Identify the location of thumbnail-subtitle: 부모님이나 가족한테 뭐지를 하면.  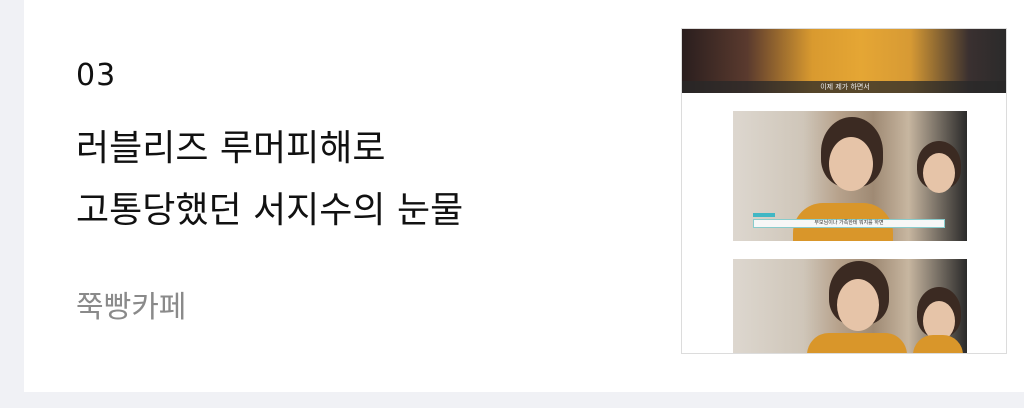
(849, 223).